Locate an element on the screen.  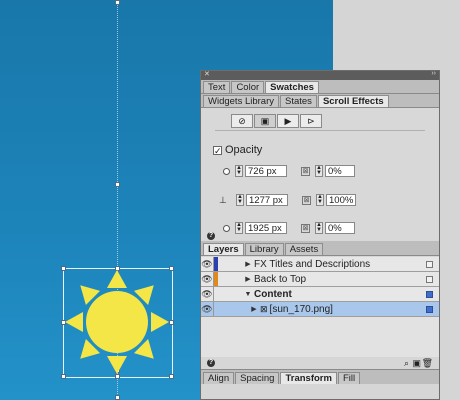
layer-row: 👁 ▶ FX Titles and Descriptions is located at coordinates (320, 264).